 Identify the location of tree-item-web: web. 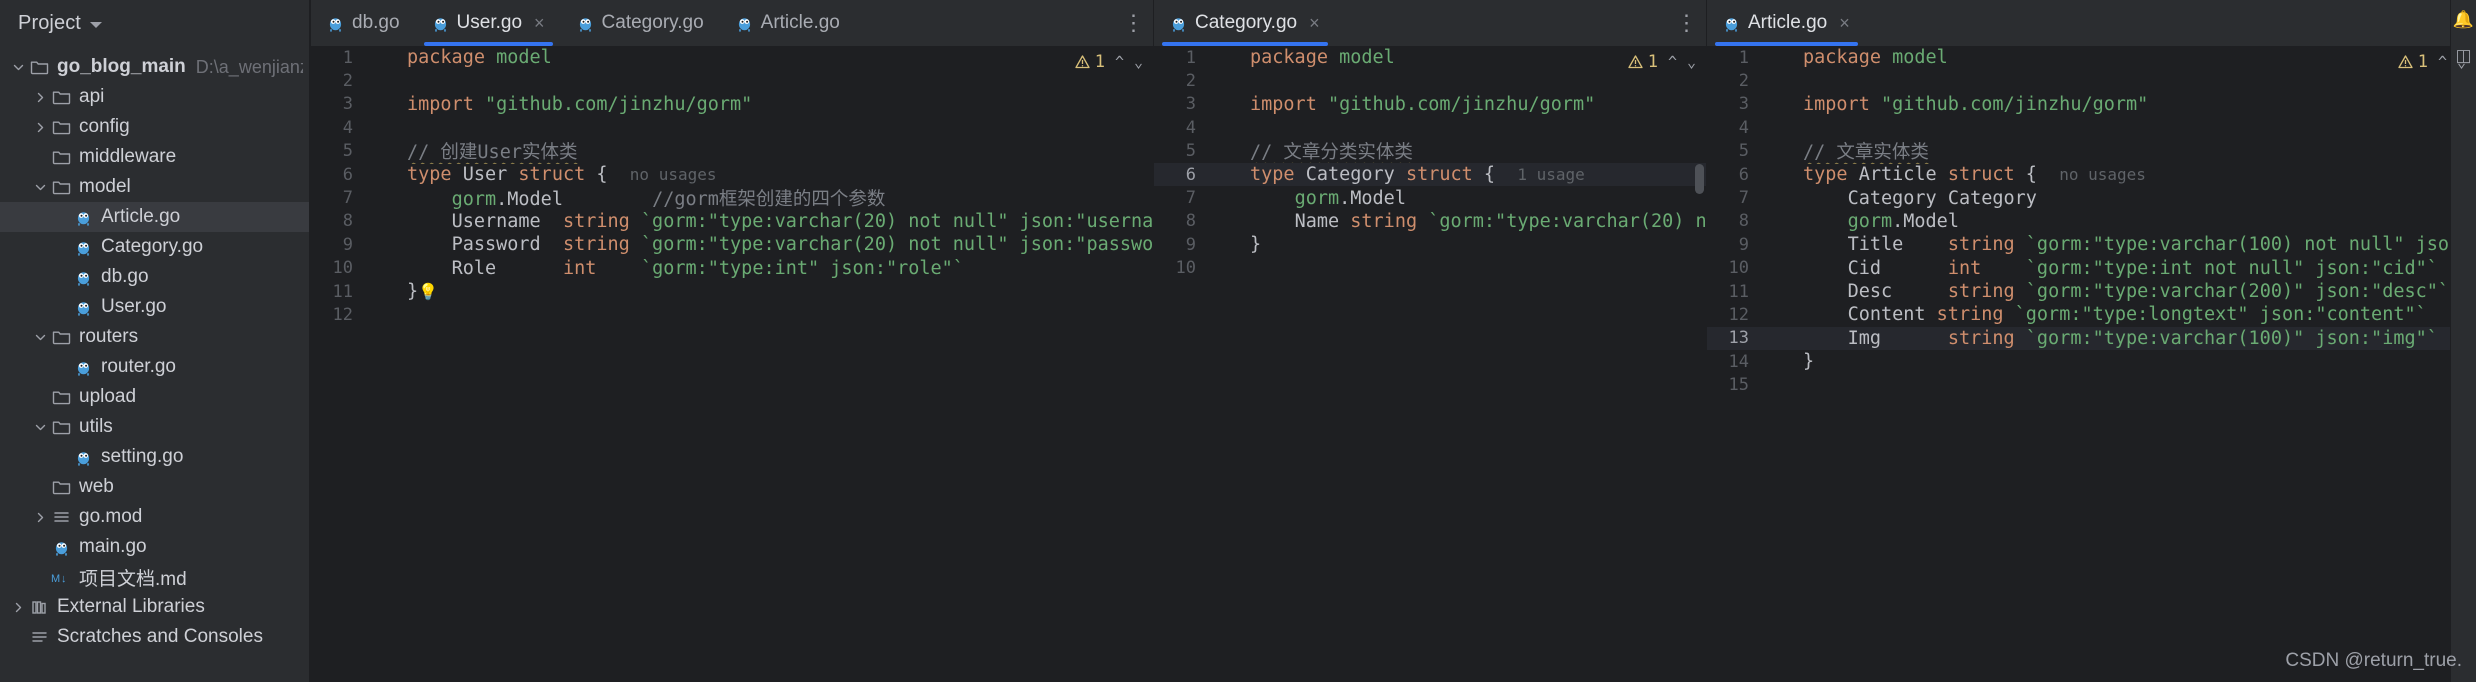
(154, 487).